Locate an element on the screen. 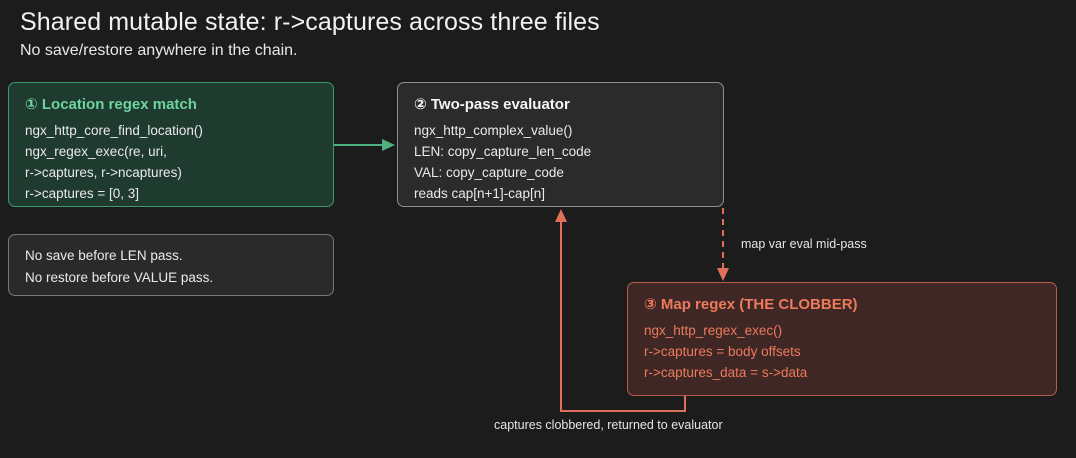 This screenshot has width=1076, height=458. evaluator-line-1: ngx_http_complex_value() is located at coordinates (493, 130).